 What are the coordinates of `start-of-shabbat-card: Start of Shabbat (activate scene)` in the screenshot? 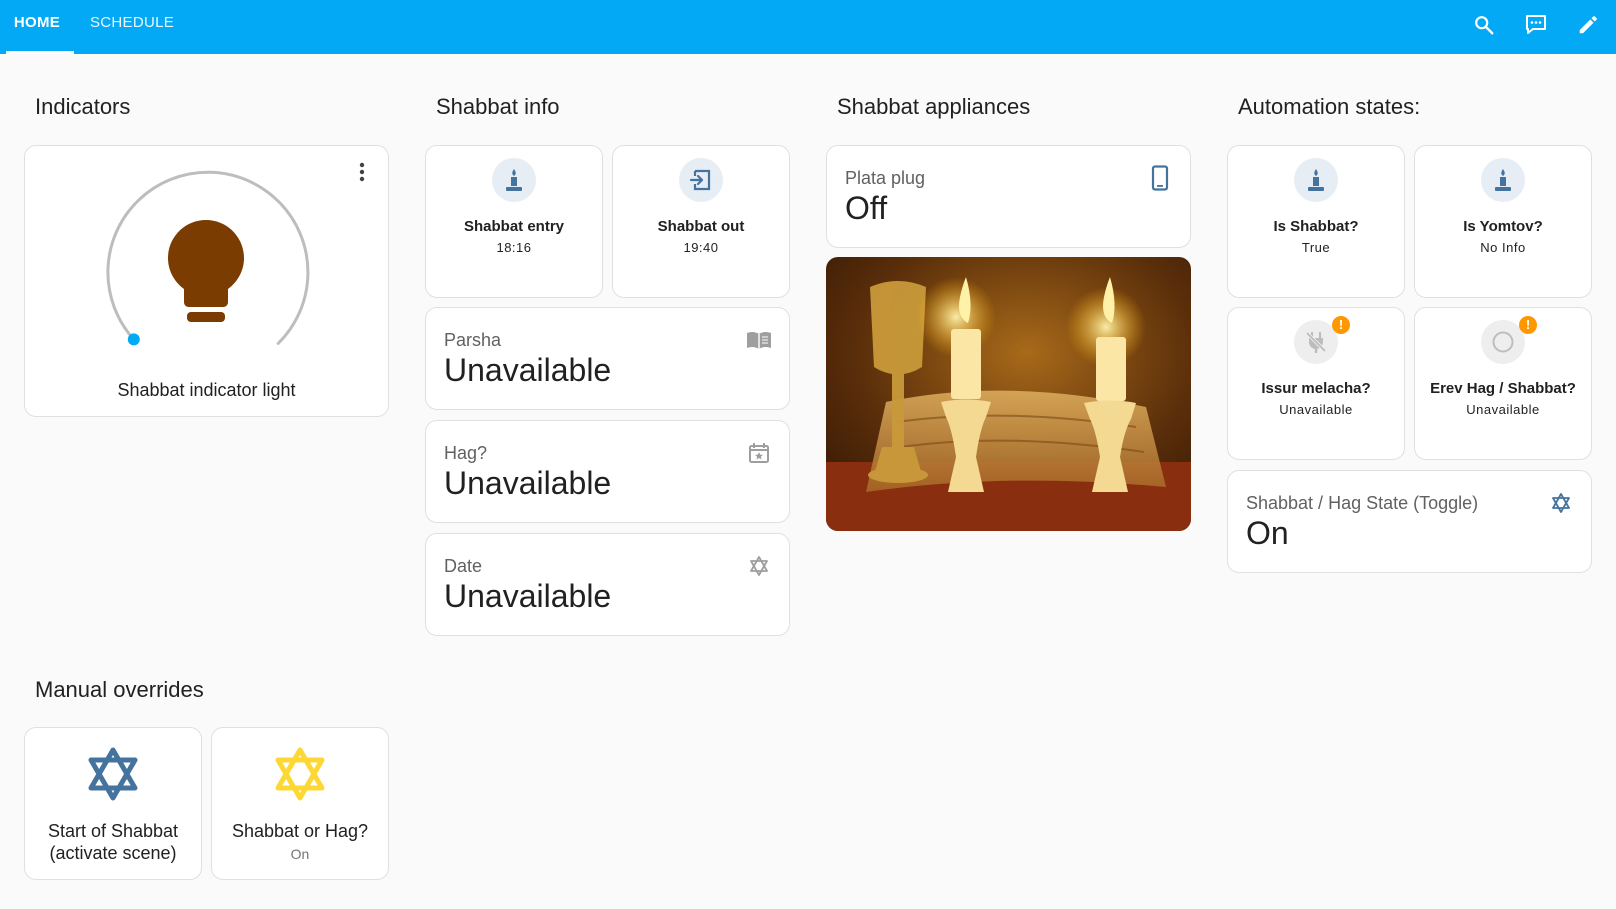 It's located at (113, 803).